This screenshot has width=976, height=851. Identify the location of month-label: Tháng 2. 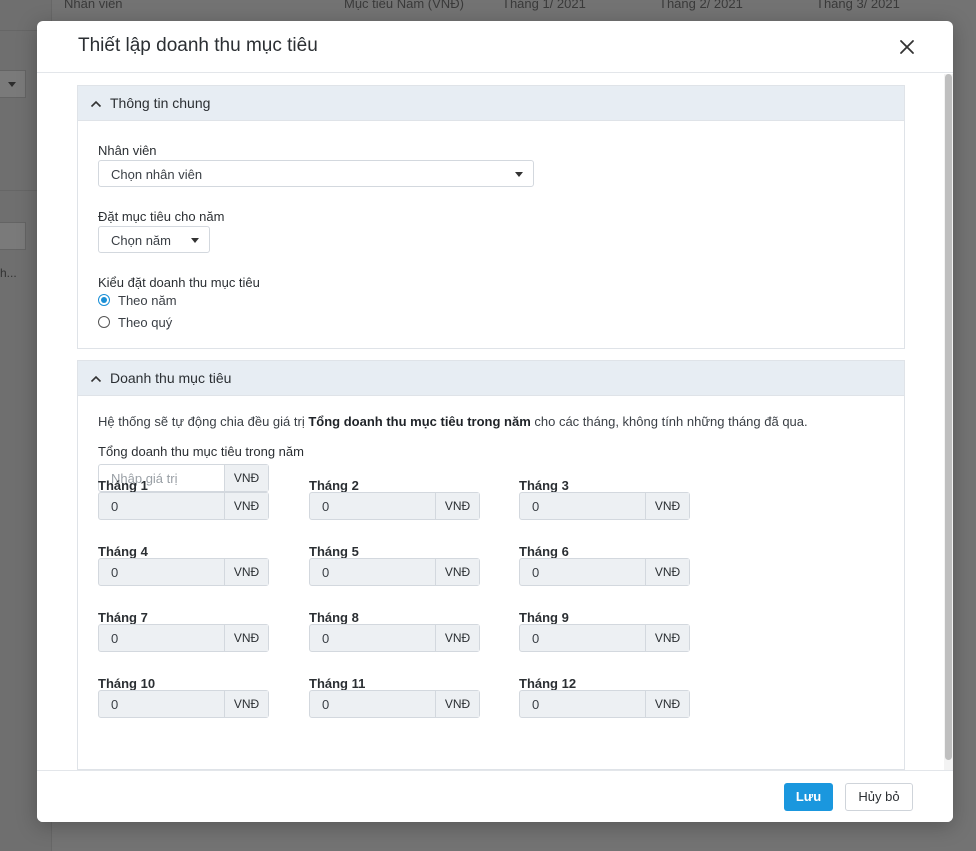
(334, 485).